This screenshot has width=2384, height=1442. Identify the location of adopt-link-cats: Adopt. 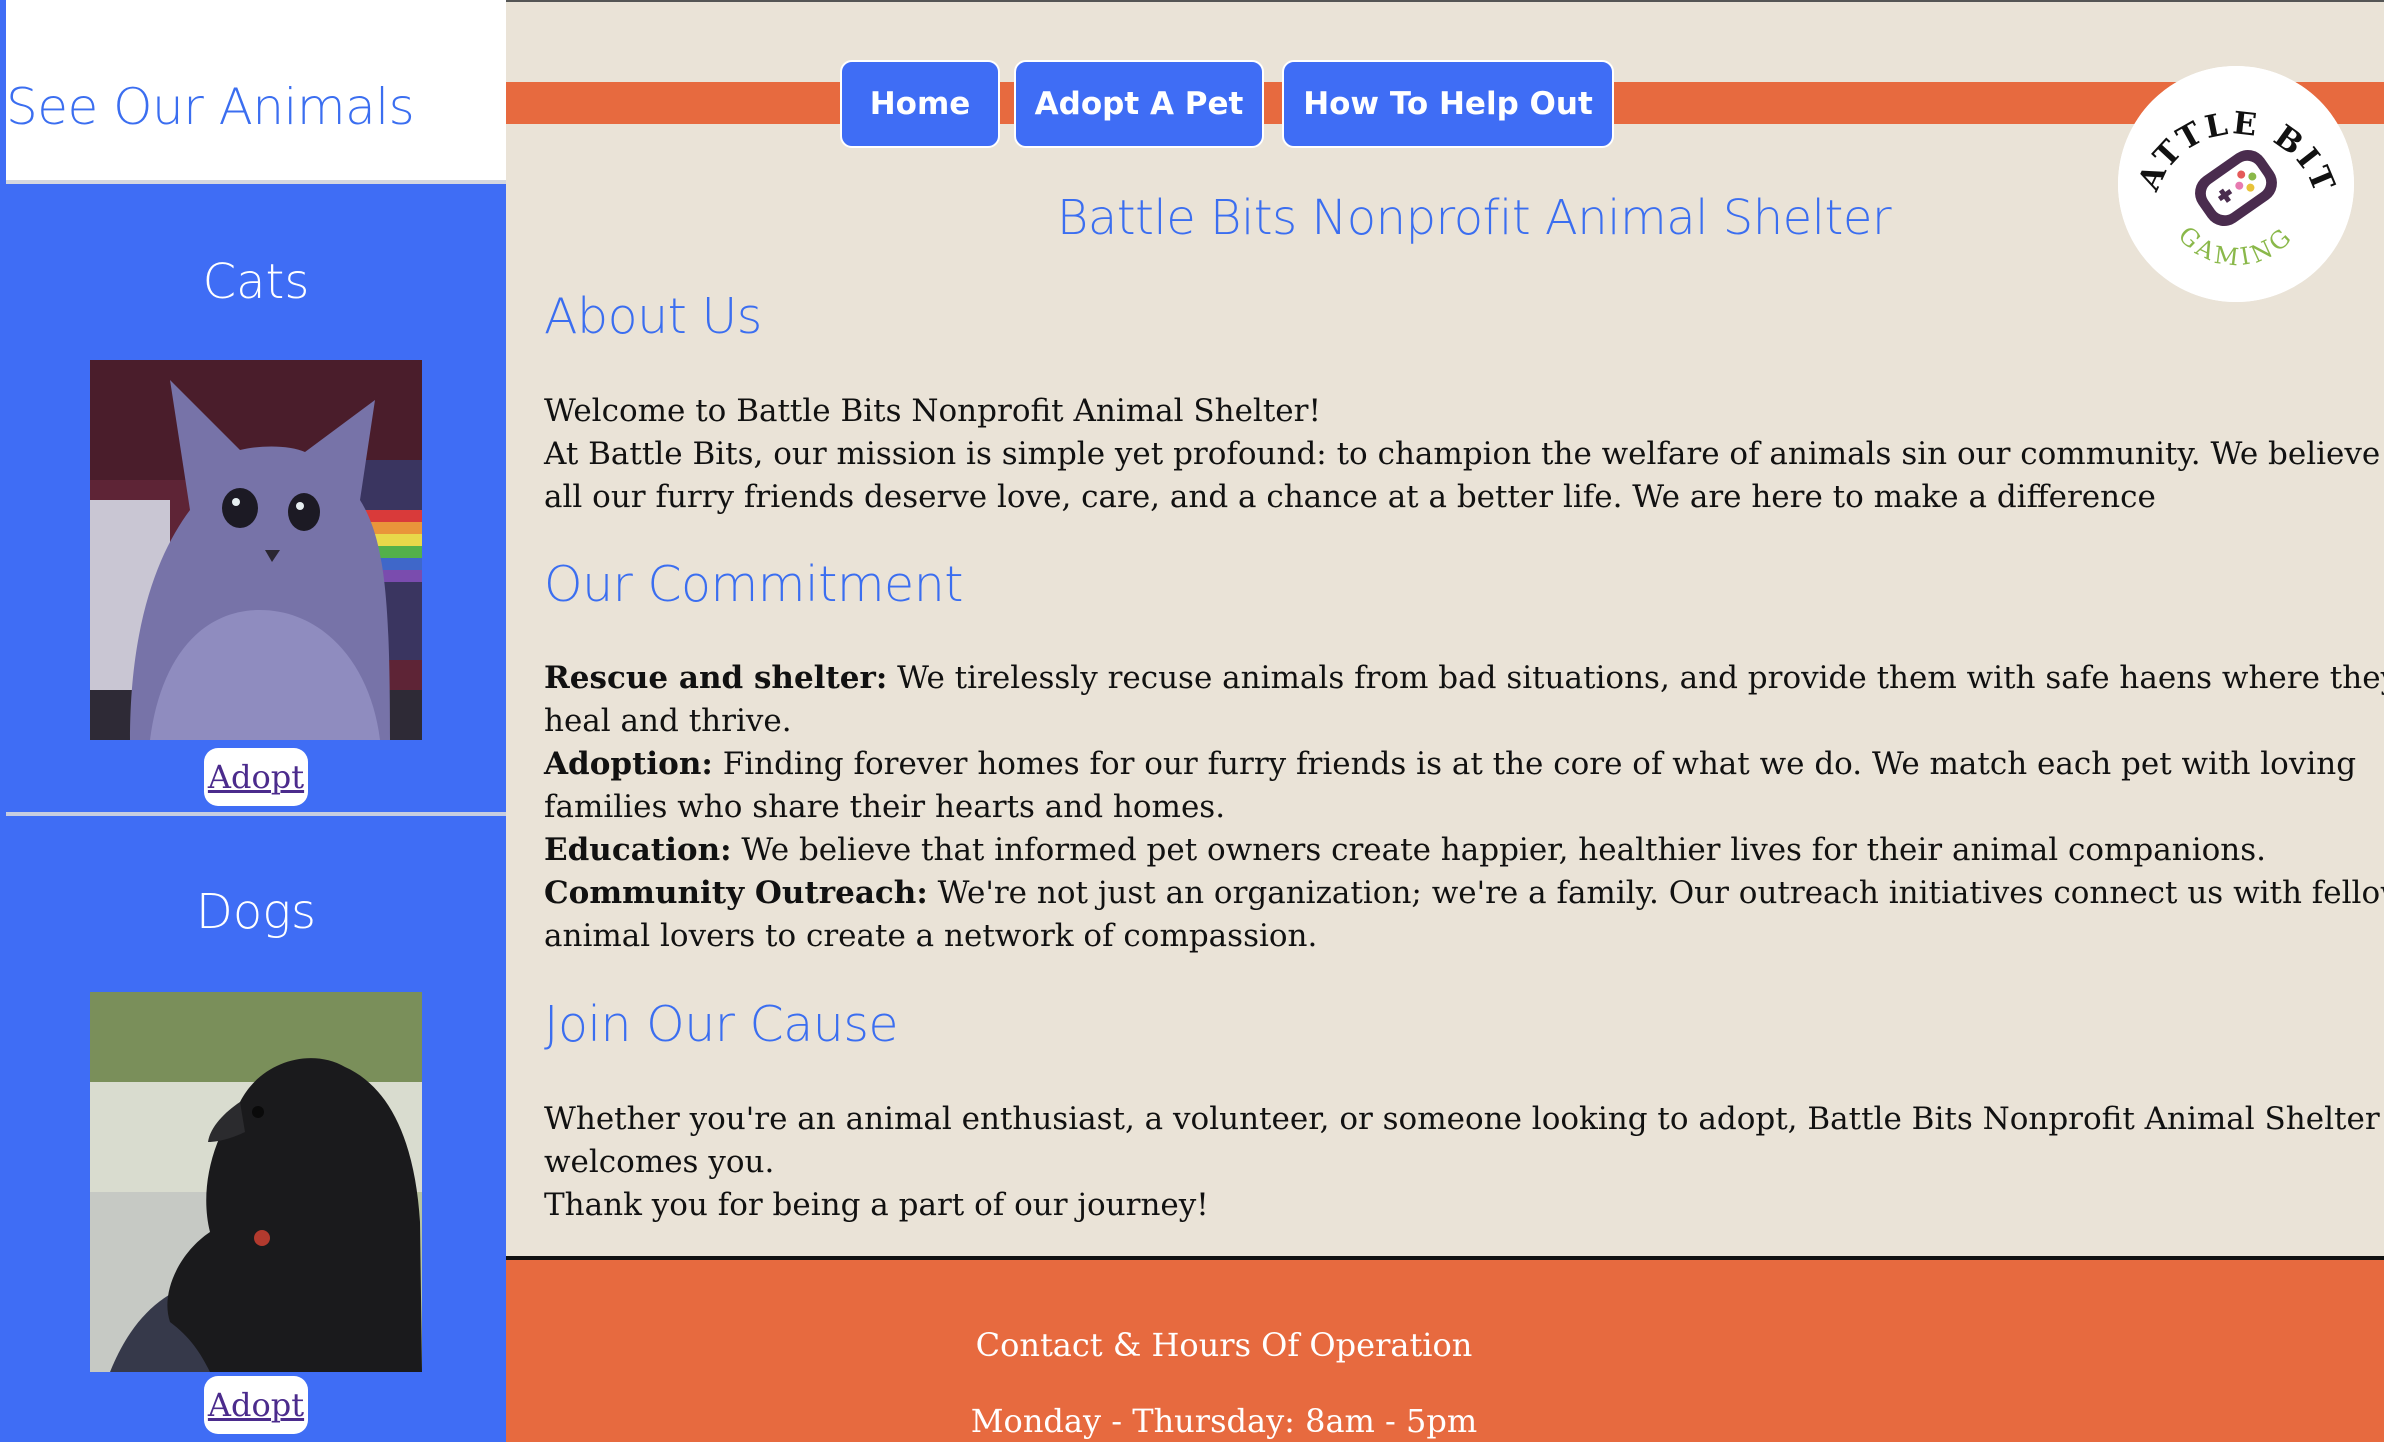
(256, 777).